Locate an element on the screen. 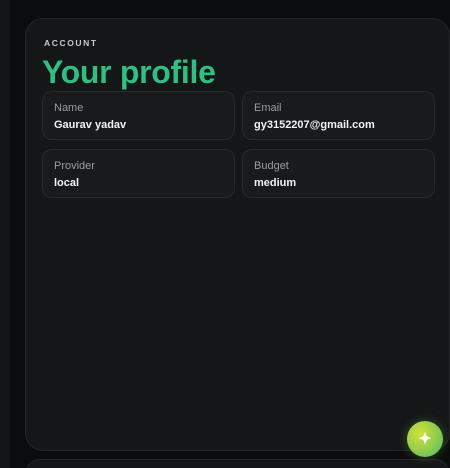 This screenshot has height=468, width=450. provider-label: Provider is located at coordinates (74, 166).